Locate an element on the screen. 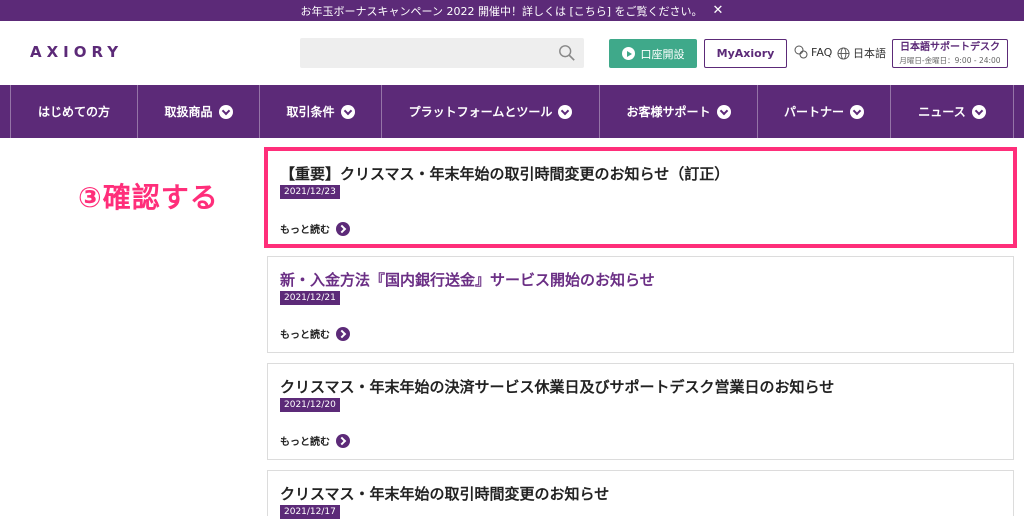 This screenshot has width=1024, height=519. faq-label: FAQ is located at coordinates (822, 52).